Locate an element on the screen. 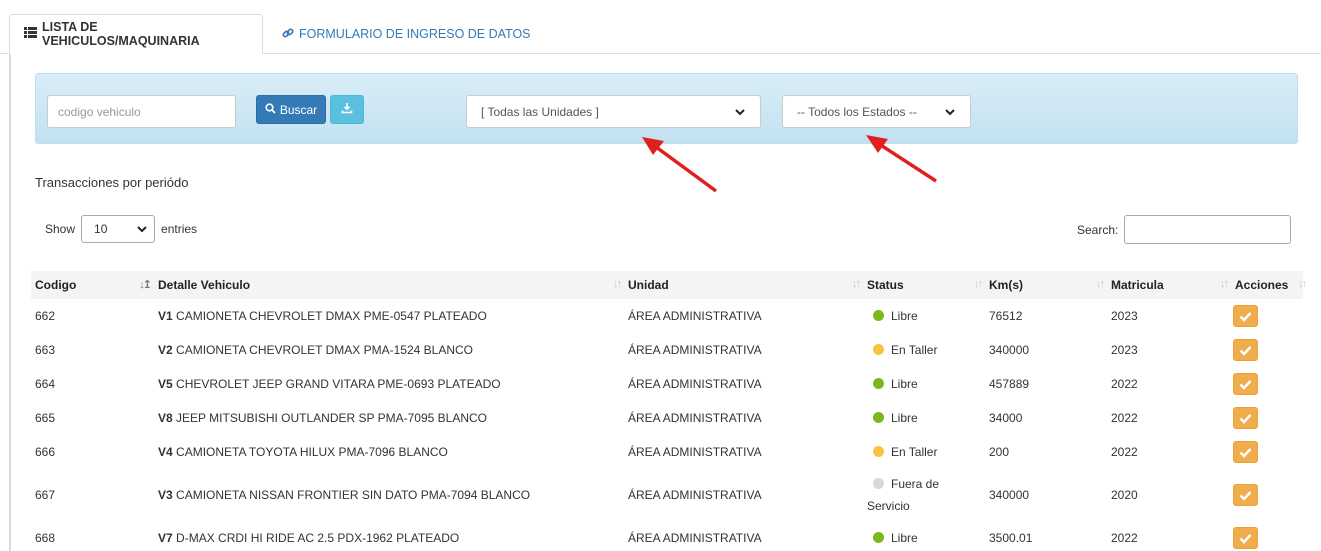  download-button is located at coordinates (347, 109).